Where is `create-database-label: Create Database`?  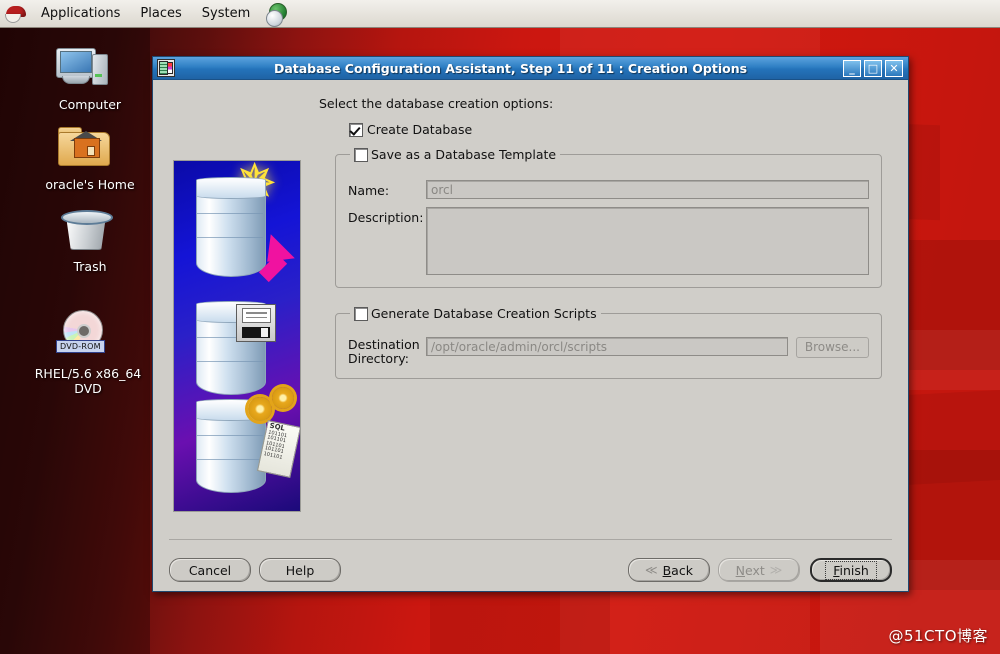
create-database-label: Create Database is located at coordinates (420, 129).